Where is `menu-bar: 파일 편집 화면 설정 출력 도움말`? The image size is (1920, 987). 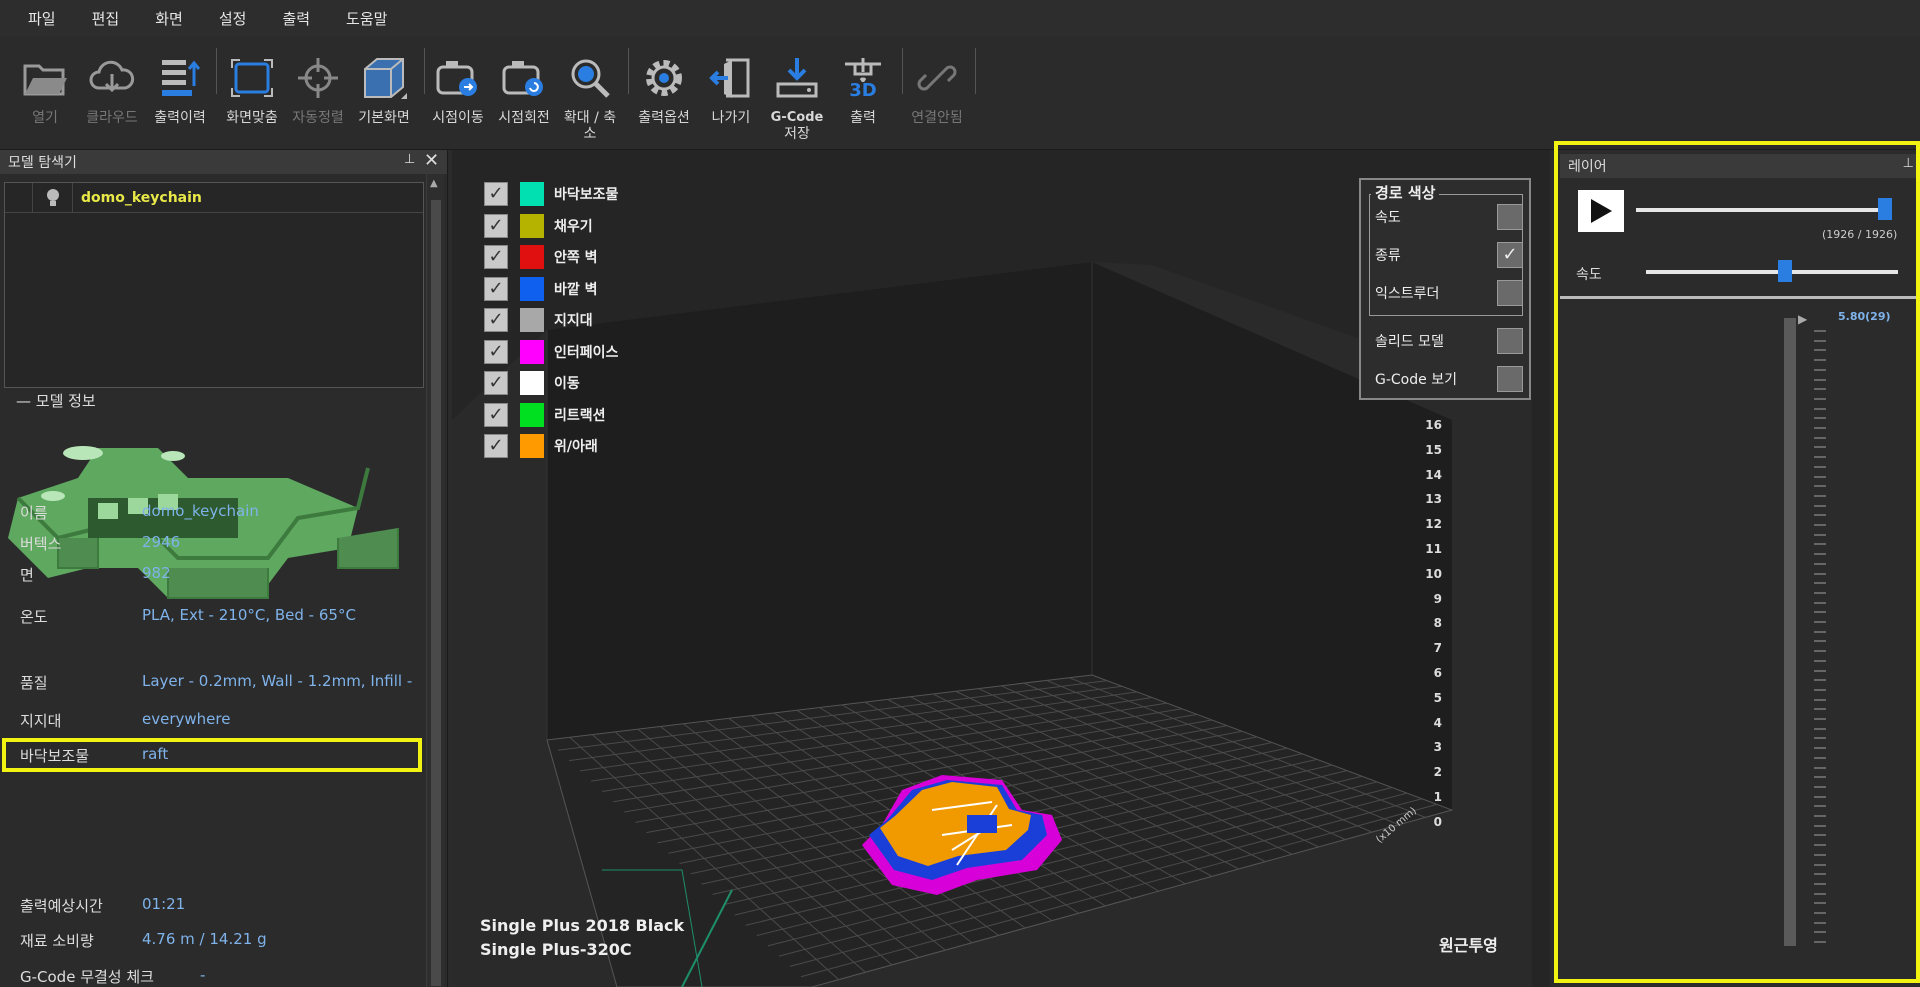
menu-bar: 파일 편집 화면 설정 출력 도움말 is located at coordinates (960, 18).